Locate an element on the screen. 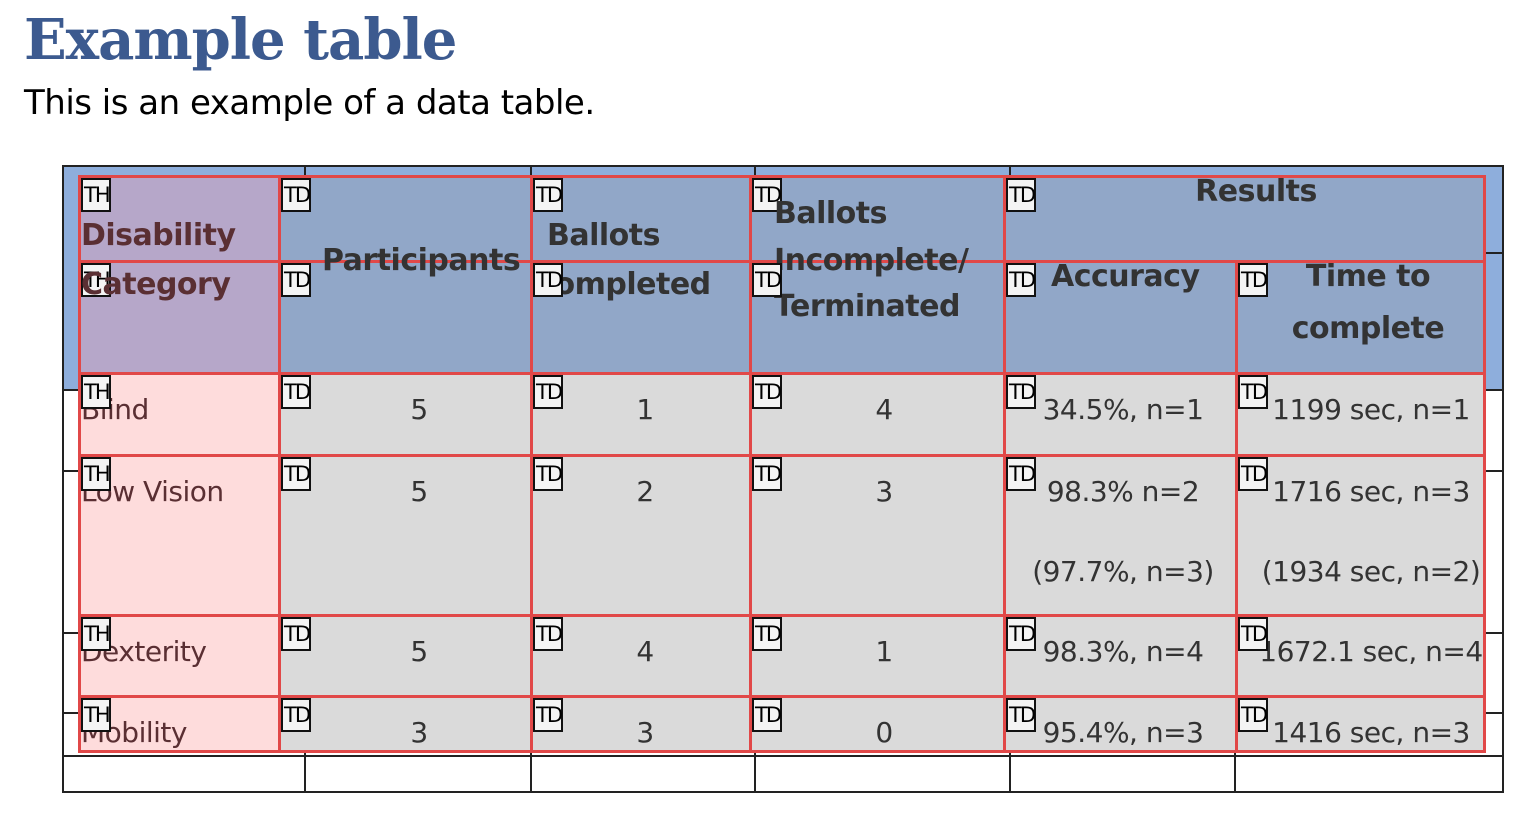  table-cell-accuracy: 34.5%, n=1 TD is located at coordinates (1120, 414).